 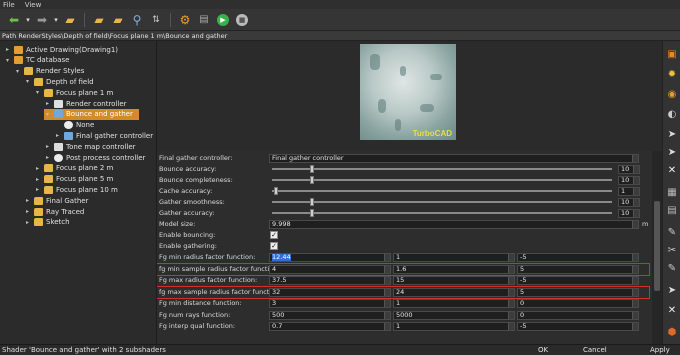 I want to click on light-icon: ✹, so click(x=672, y=74).